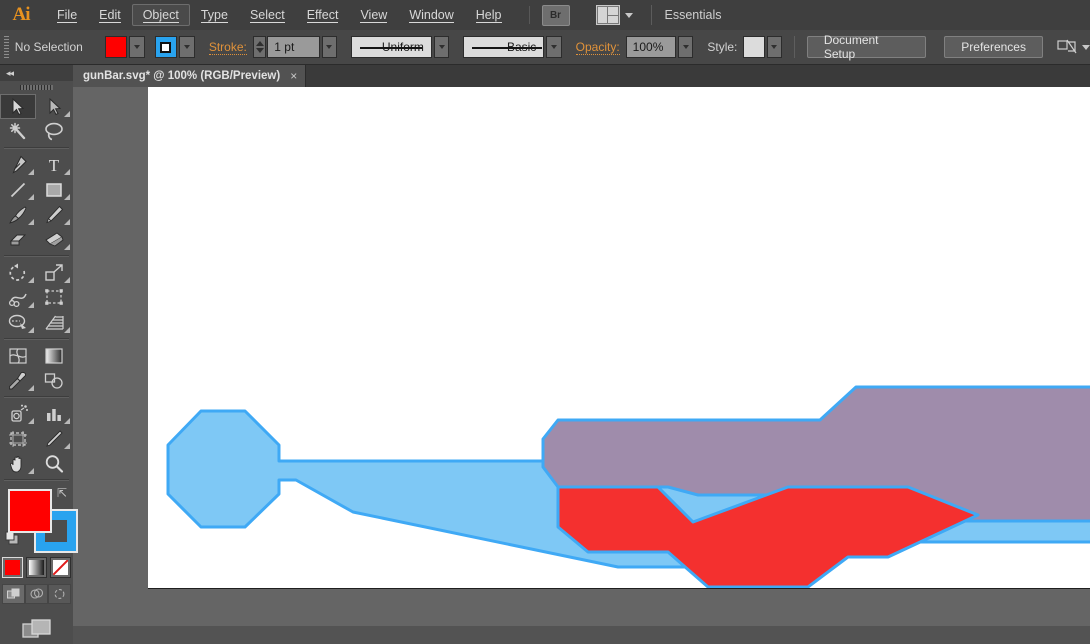 This screenshot has height=644, width=1090. I want to click on fill-swatch-group, so click(124, 47).